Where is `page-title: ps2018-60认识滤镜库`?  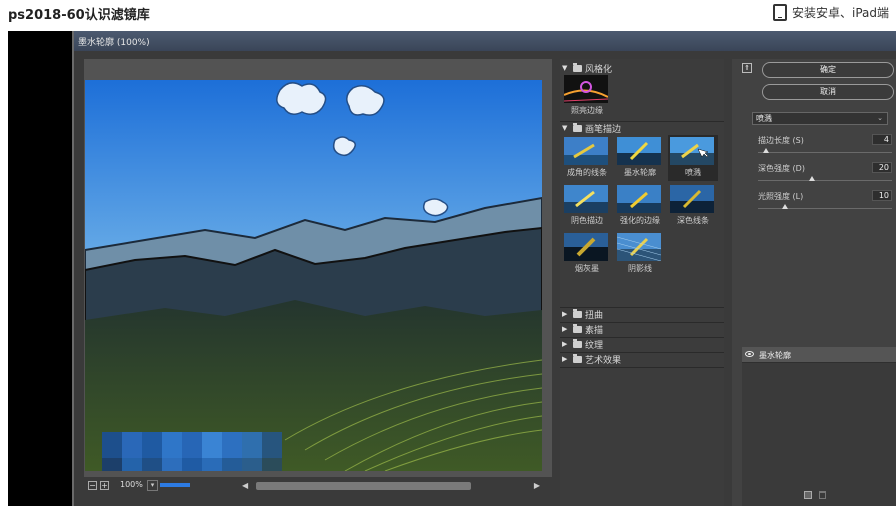
page-title: ps2018-60认识滤镜库 is located at coordinates (79, 15).